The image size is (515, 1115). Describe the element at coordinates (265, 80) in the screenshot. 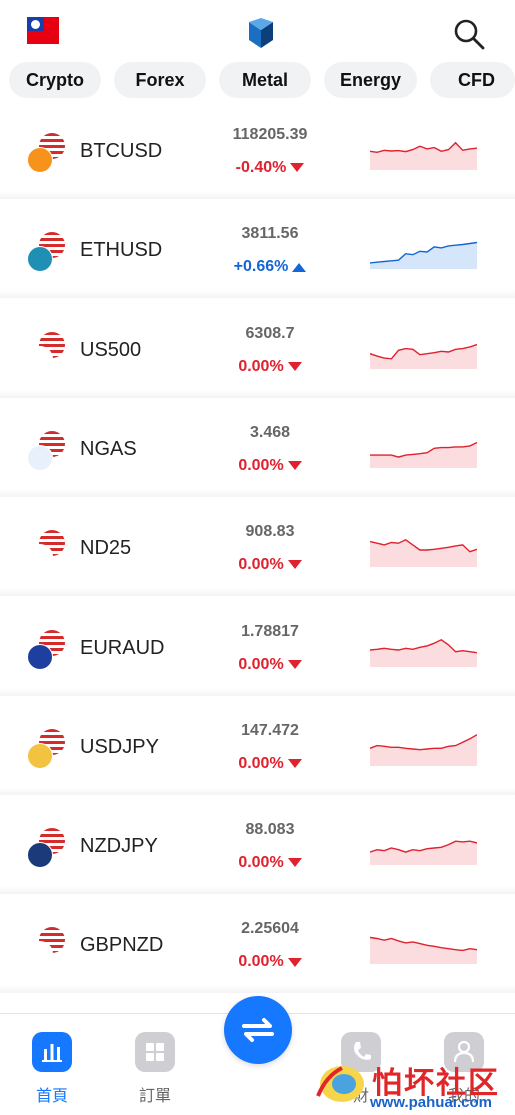

I see `tab-metal: Metal` at that location.